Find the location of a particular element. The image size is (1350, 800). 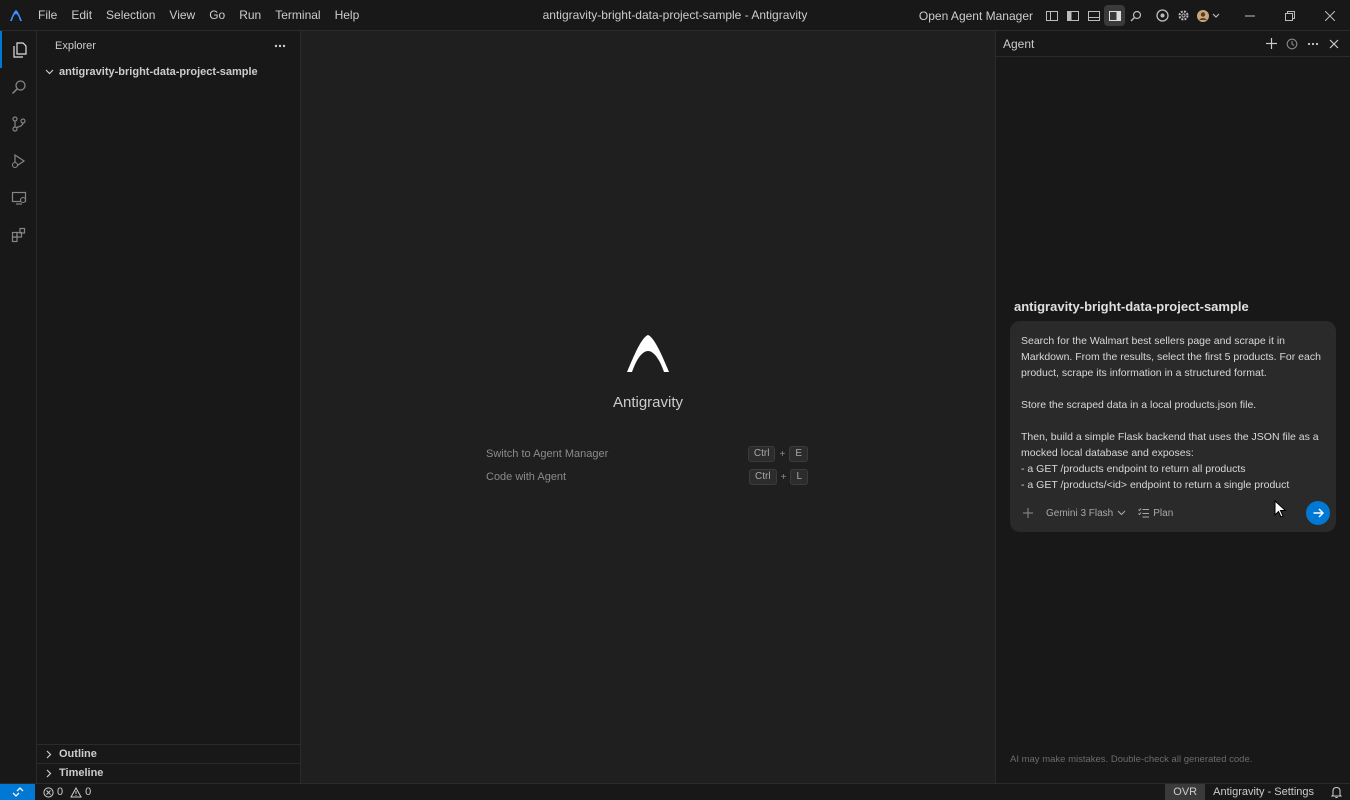

agent-header: Agent is located at coordinates (1173, 44).